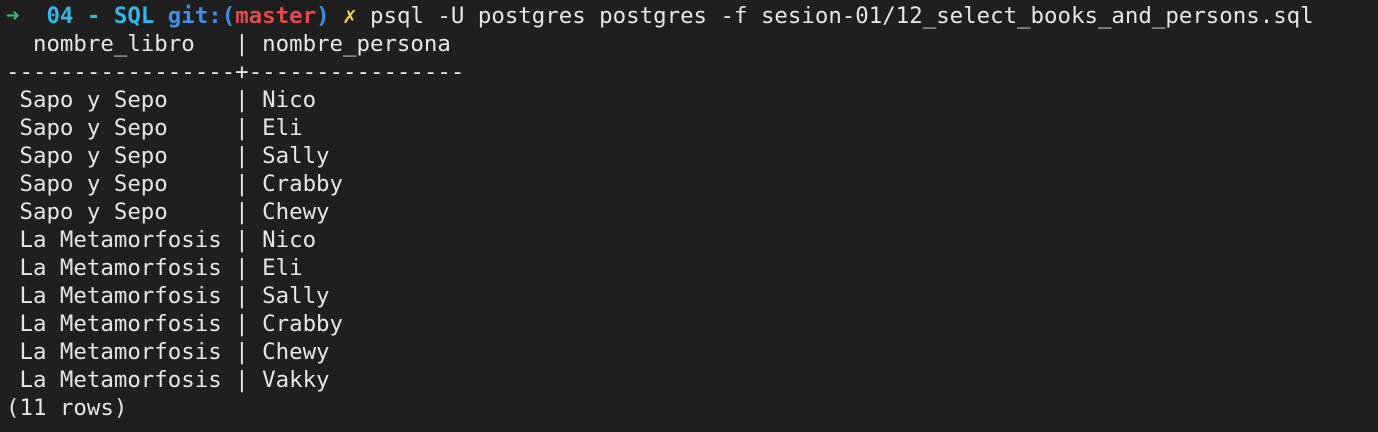 The height and width of the screenshot is (432, 1378). Describe the element at coordinates (276, 16) in the screenshot. I see `git-branch: master` at that location.